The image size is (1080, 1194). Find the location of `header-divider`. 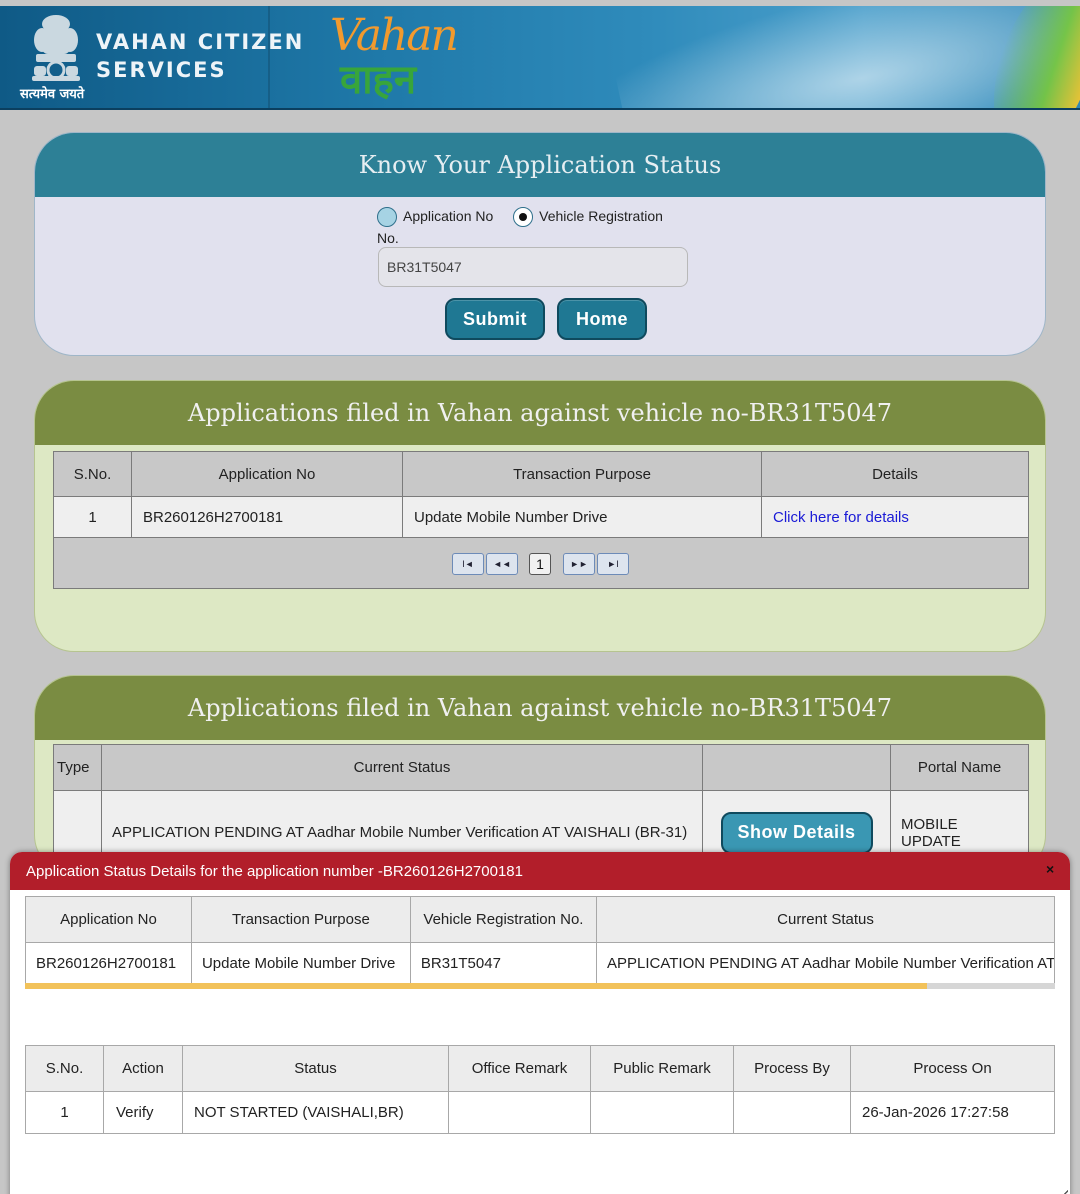

header-divider is located at coordinates (269, 57).